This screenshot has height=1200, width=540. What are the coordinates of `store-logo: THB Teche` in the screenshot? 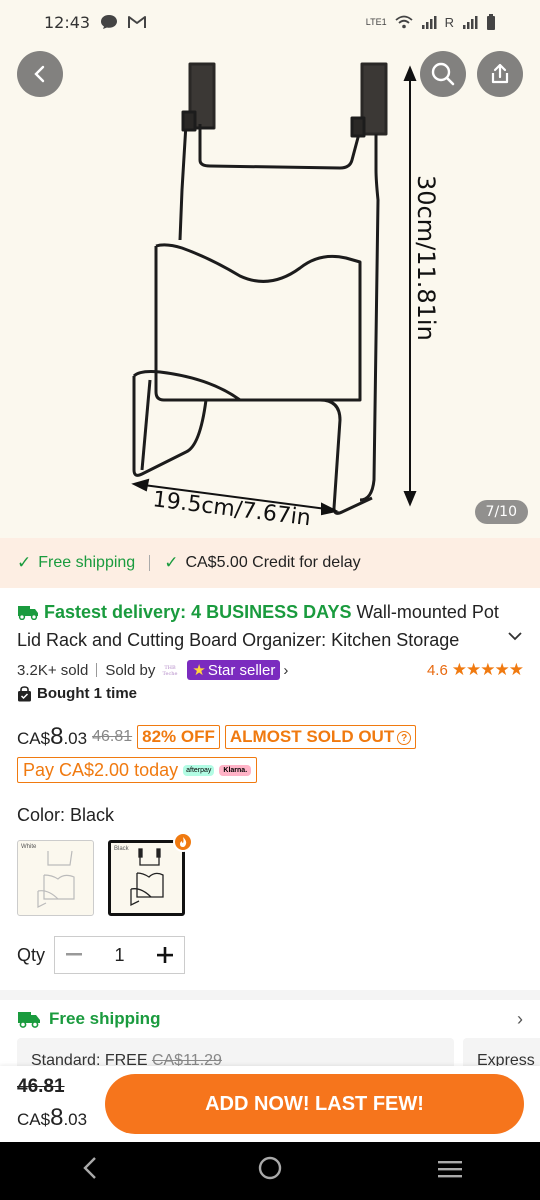 It's located at (170, 670).